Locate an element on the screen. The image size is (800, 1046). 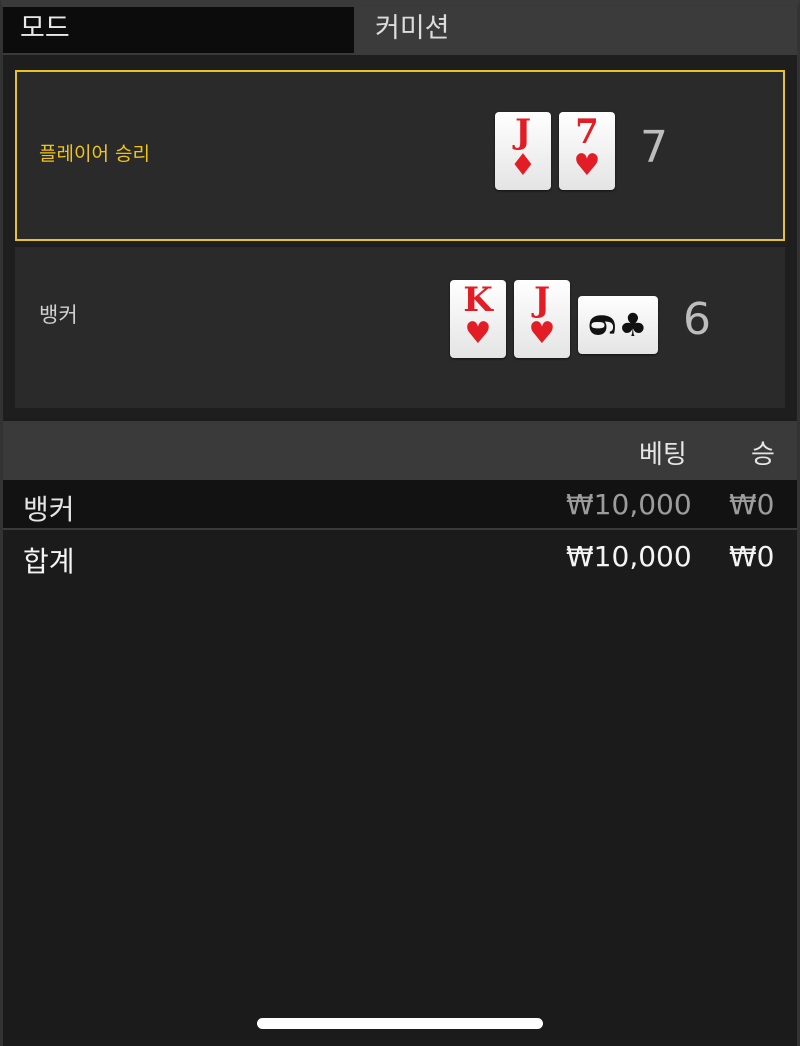
home-indicator is located at coordinates (400, 1023).